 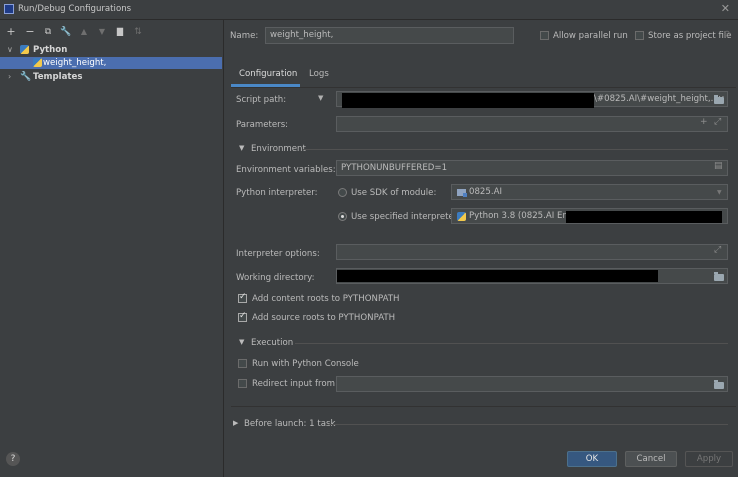 What do you see at coordinates (718, 166) in the screenshot?
I see `edit-env-icon: ▤` at bounding box center [718, 166].